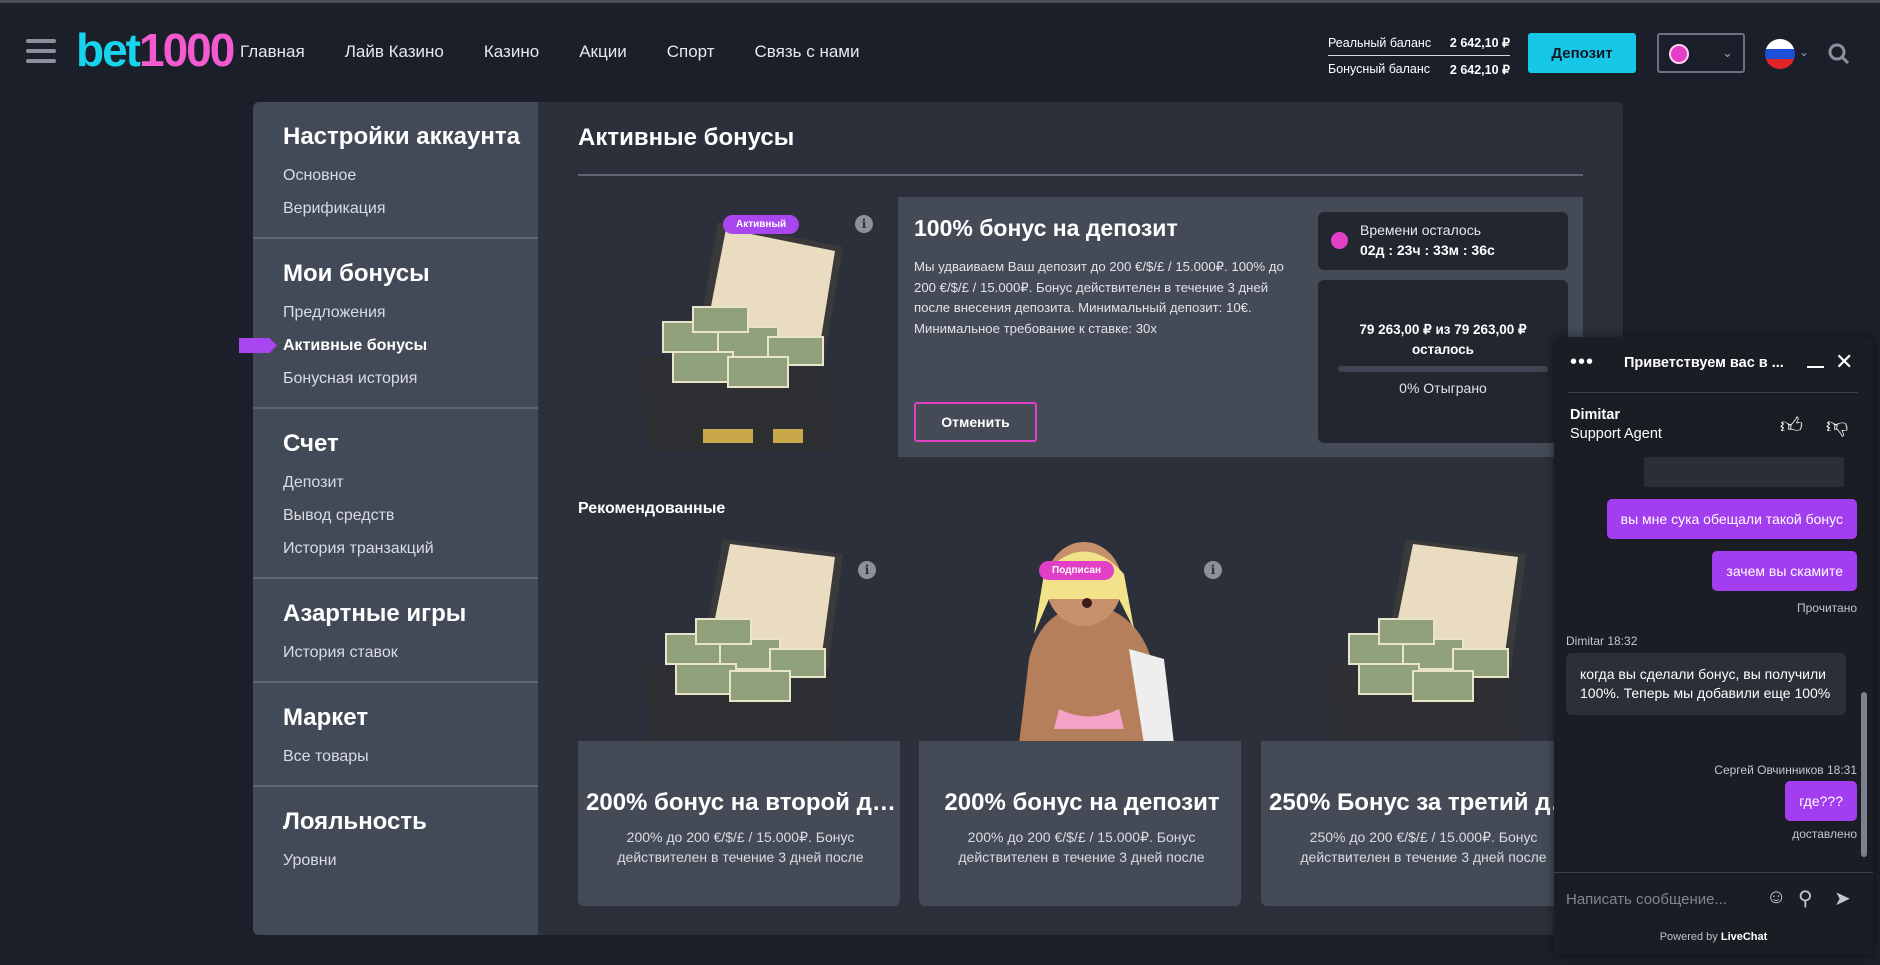 Image resolution: width=1880 pixels, height=965 pixels. I want to click on message-meta: Сергей Овчинников 18:31, so click(1785, 770).